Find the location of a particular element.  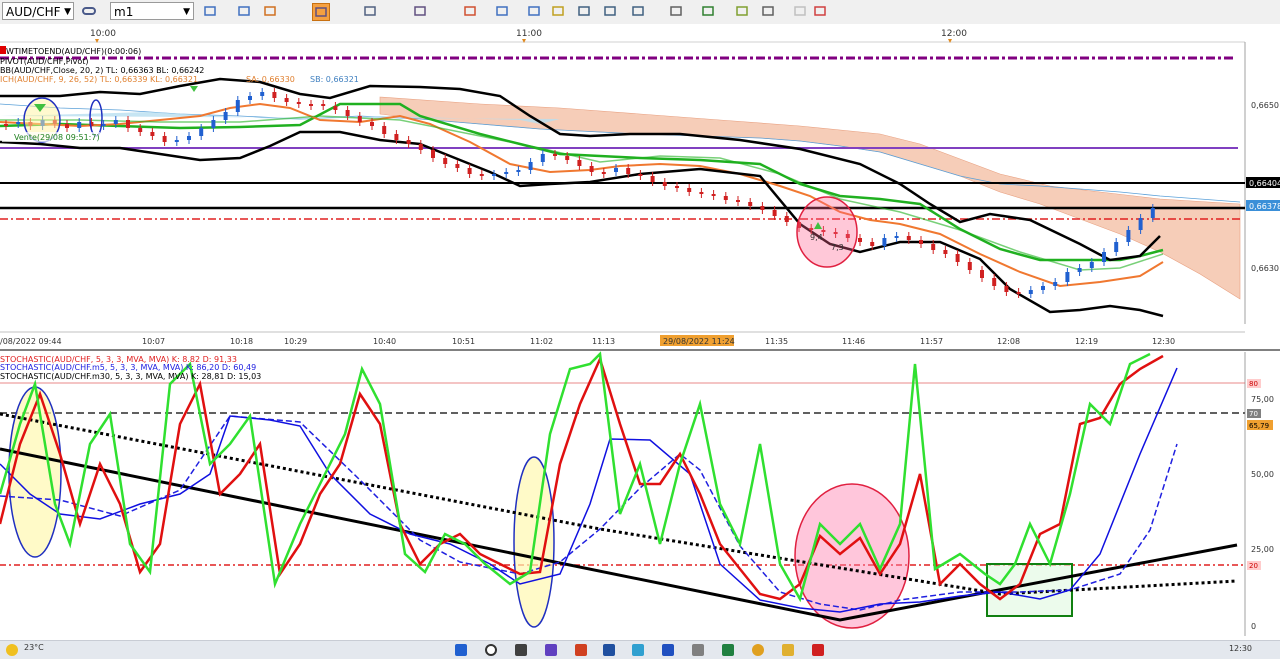

picture-icon is located at coordinates (585, 12).